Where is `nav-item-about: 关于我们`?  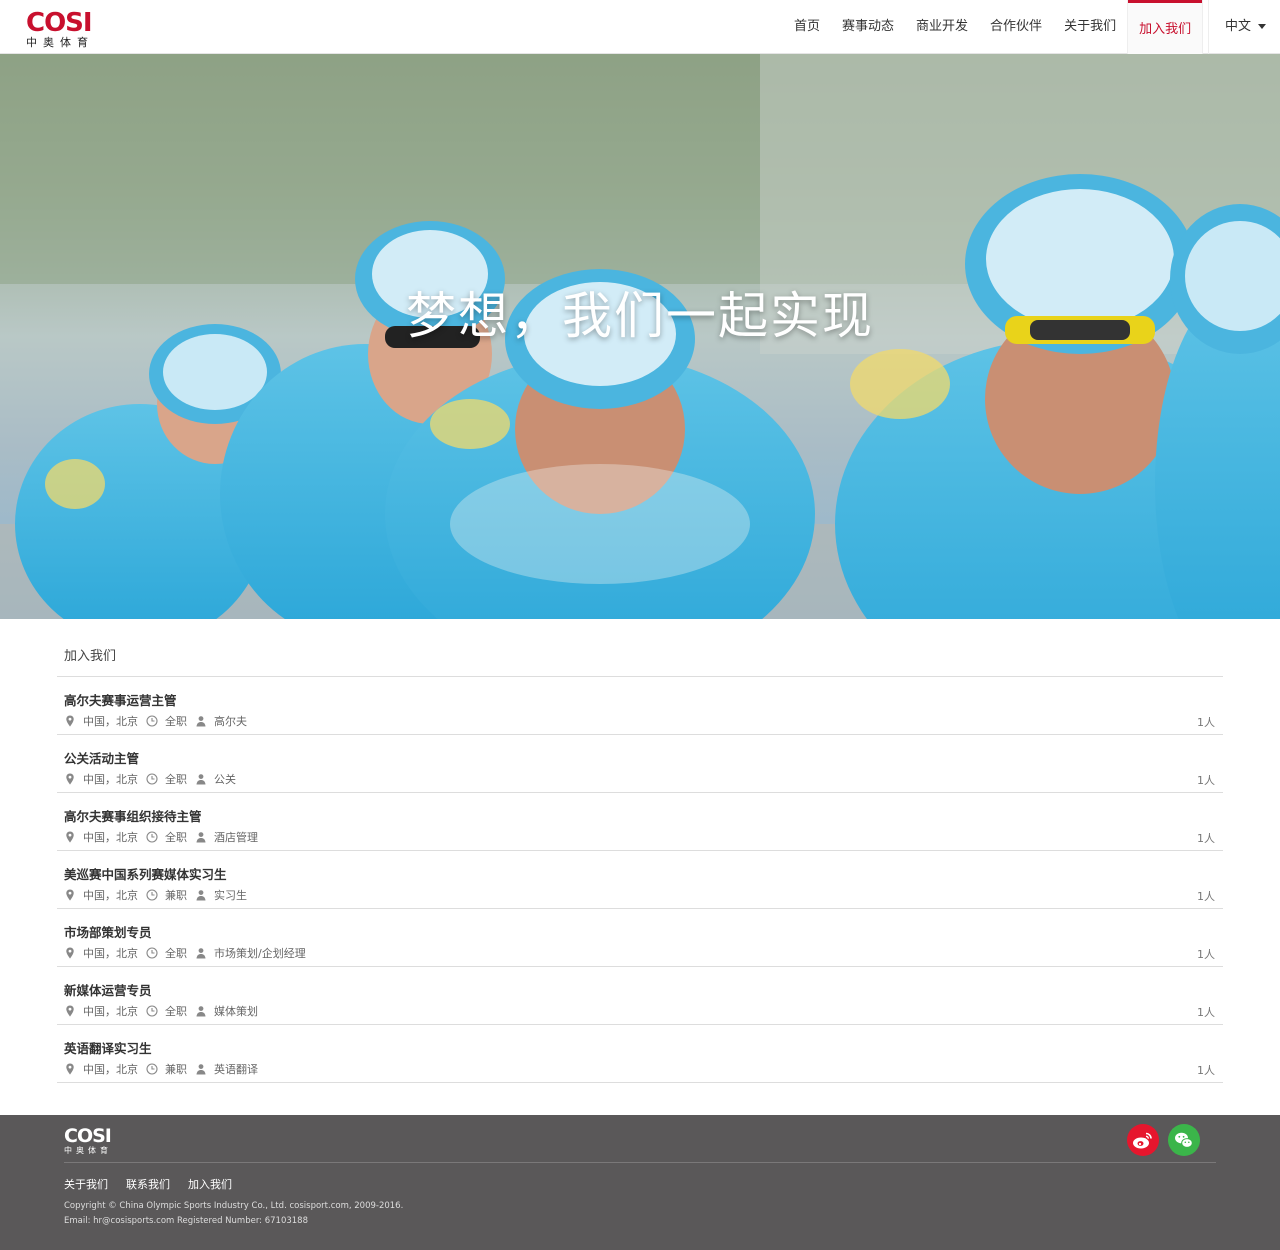 nav-item-about: 关于我们 is located at coordinates (1090, 27).